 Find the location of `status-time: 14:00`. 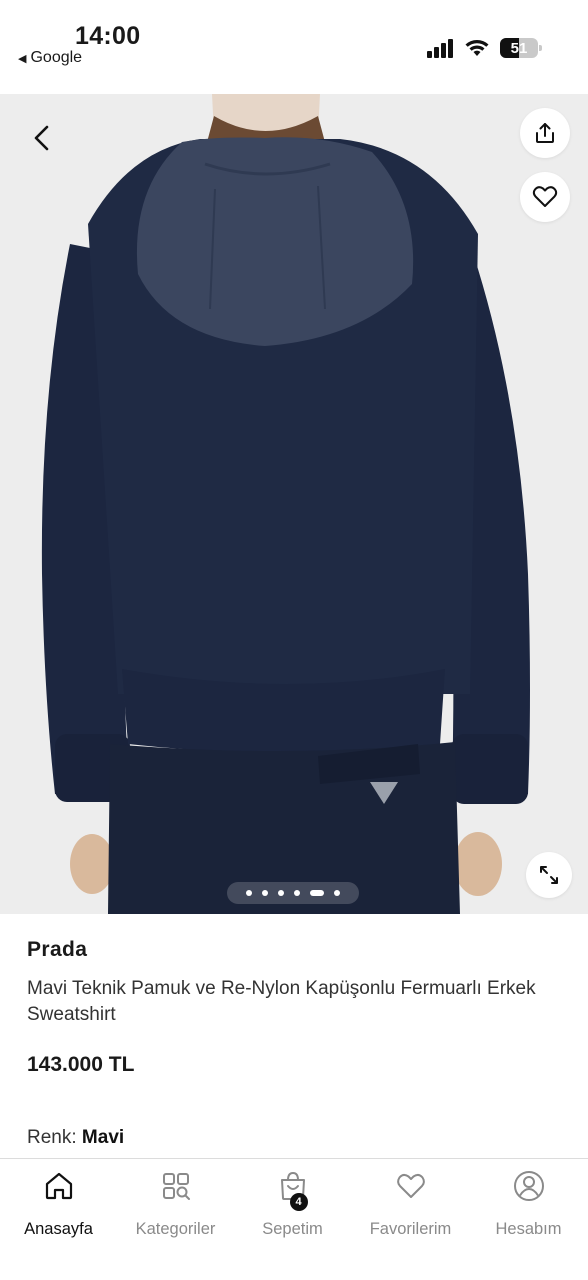

status-time: 14:00 is located at coordinates (108, 36).